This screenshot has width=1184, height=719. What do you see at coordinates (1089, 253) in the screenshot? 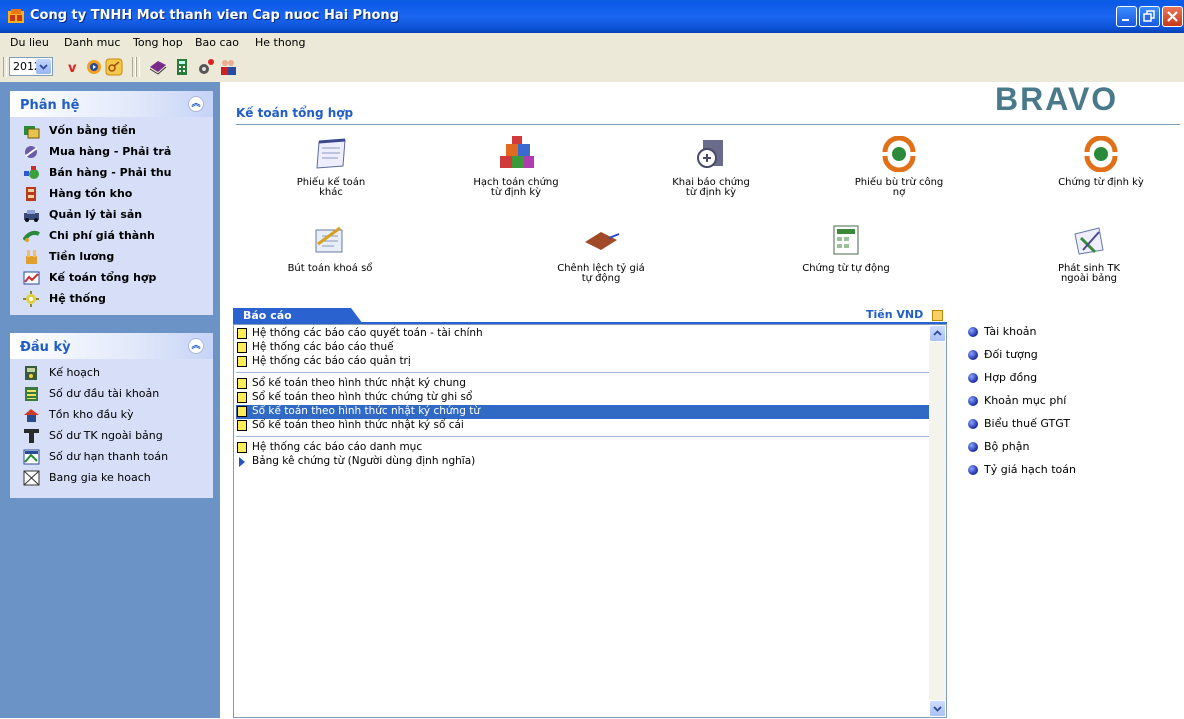
I see `feature-phat-sinh-tk-ngoai-bang: Phát sinh TK ngoài bảng` at bounding box center [1089, 253].